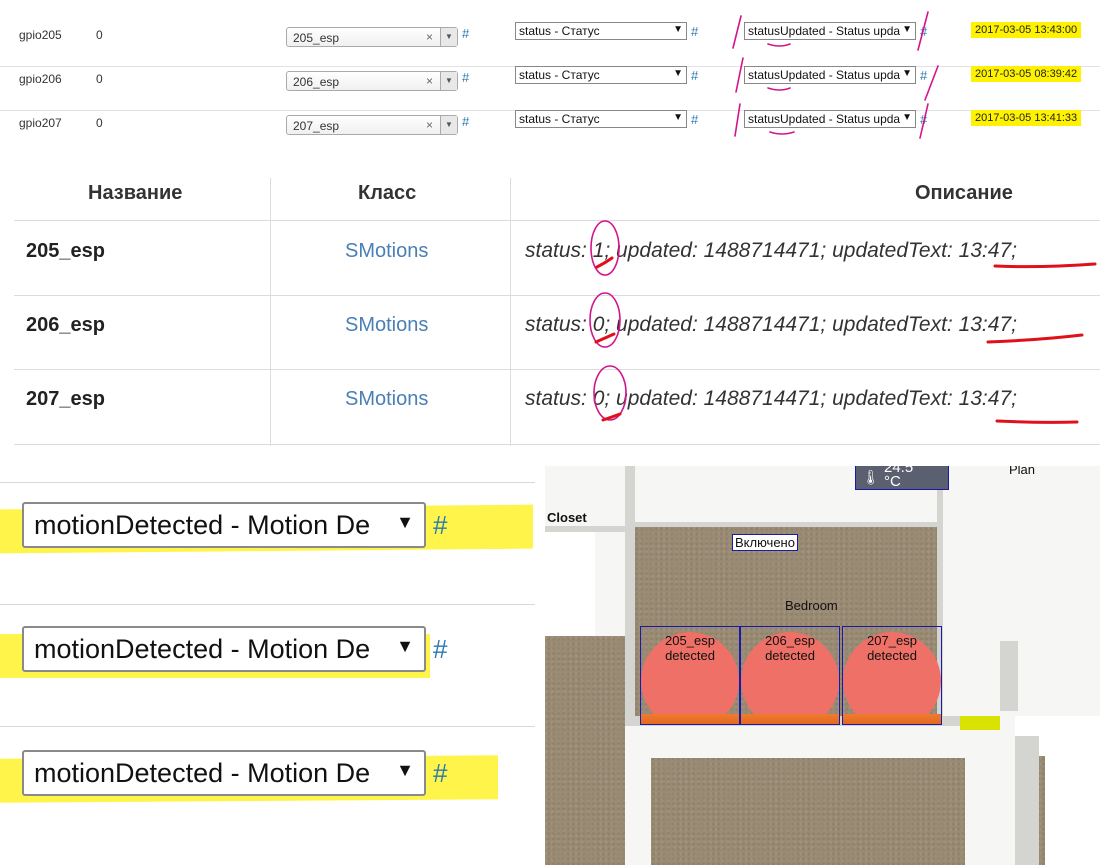 The image size is (1100, 865). Describe the element at coordinates (1009, 676) in the screenshot. I see `window-frame` at that location.